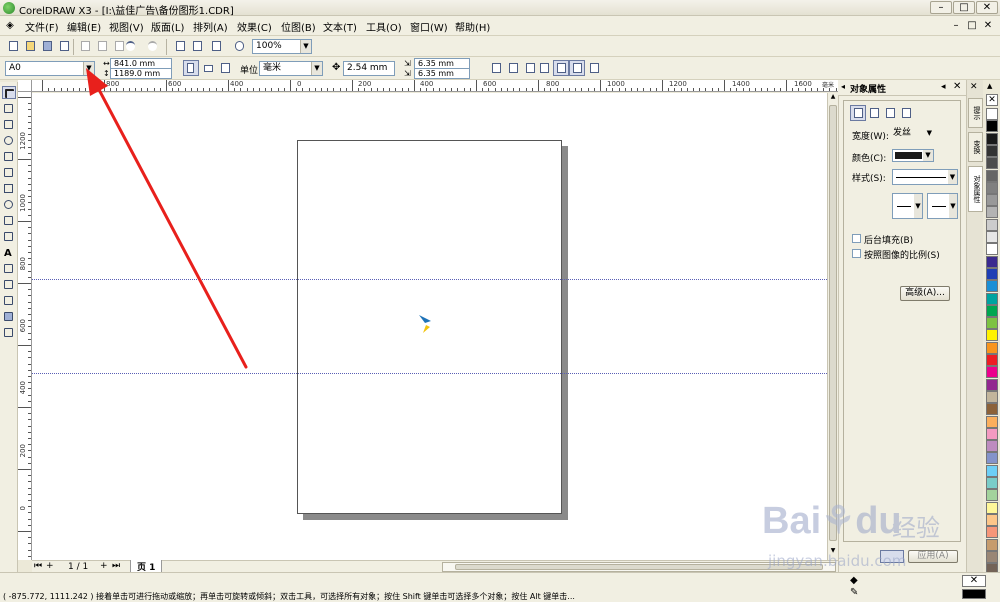 The image size is (1000, 602). Describe the element at coordinates (992, 100) in the screenshot. I see `no-color-swatch: ✕` at that location.